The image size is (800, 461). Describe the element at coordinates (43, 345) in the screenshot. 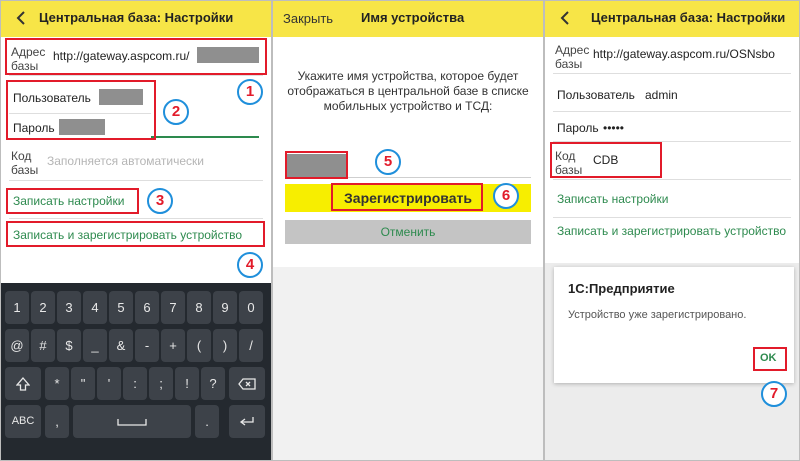

I see `key: #` at that location.